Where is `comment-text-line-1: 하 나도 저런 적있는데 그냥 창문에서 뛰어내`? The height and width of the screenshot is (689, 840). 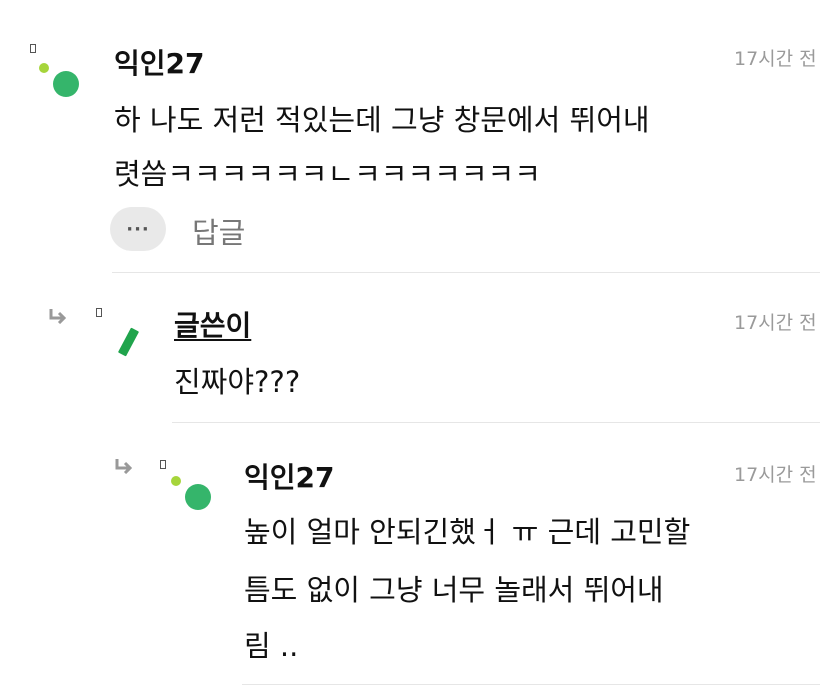
comment-text-line-1: 하 나도 저런 적있는데 그냥 창문에서 뛰어내 is located at coordinates (382, 120).